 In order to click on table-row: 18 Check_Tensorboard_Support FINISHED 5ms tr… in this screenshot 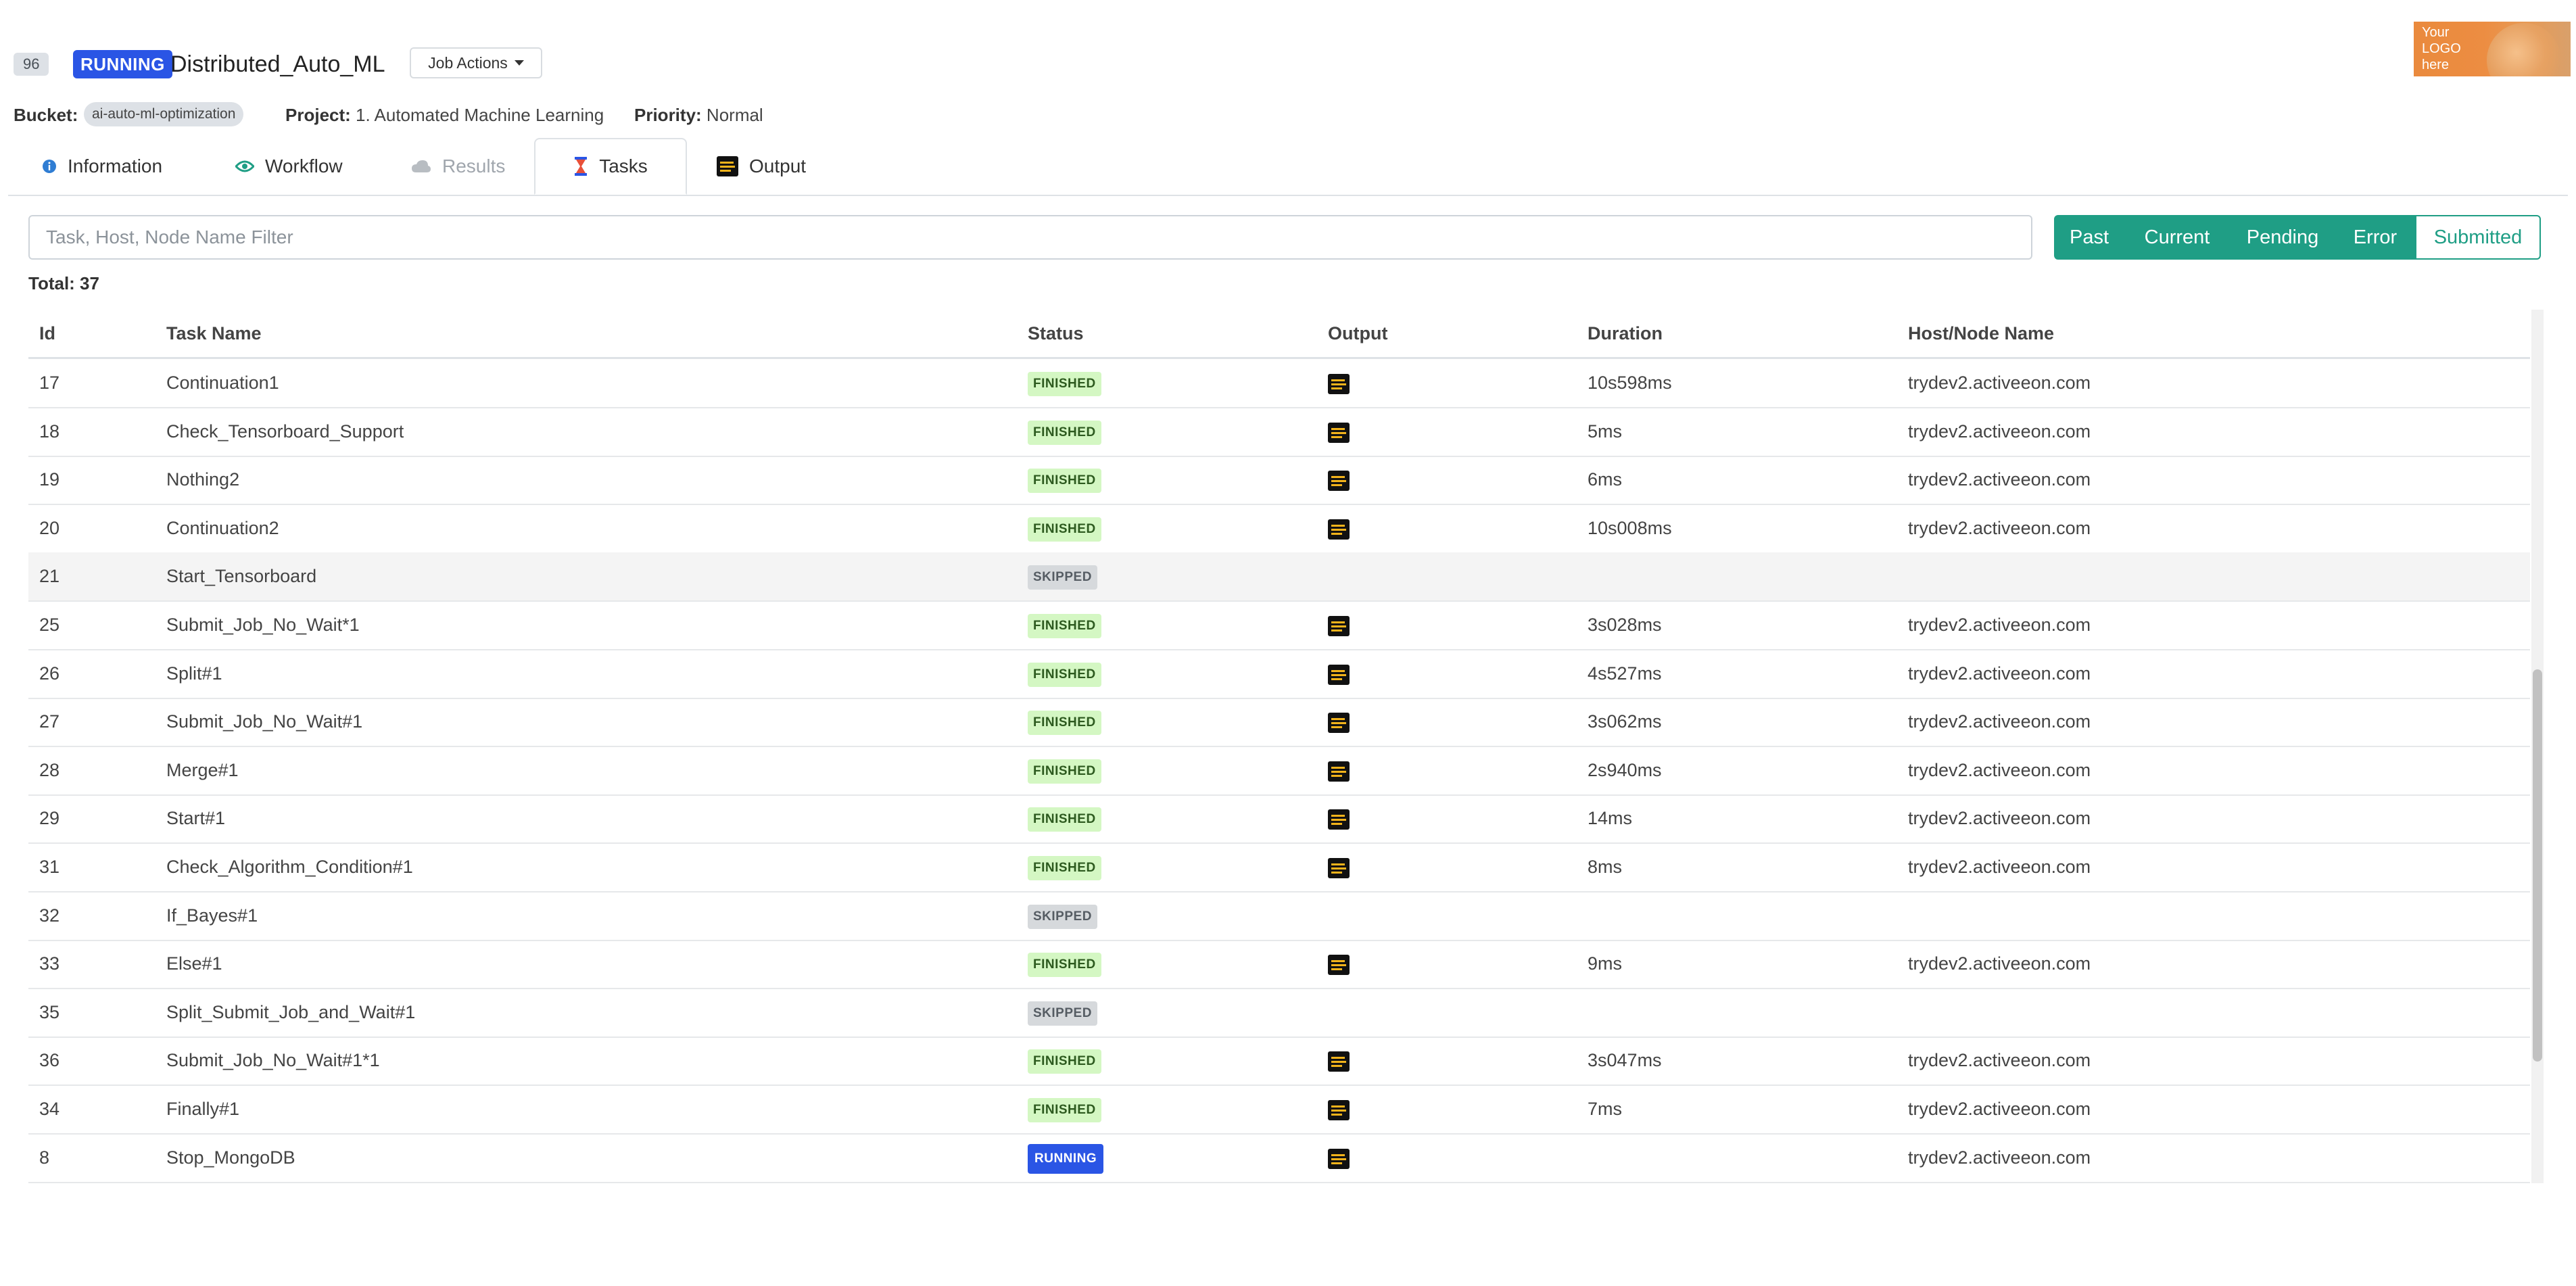, I will do `click(1279, 433)`.